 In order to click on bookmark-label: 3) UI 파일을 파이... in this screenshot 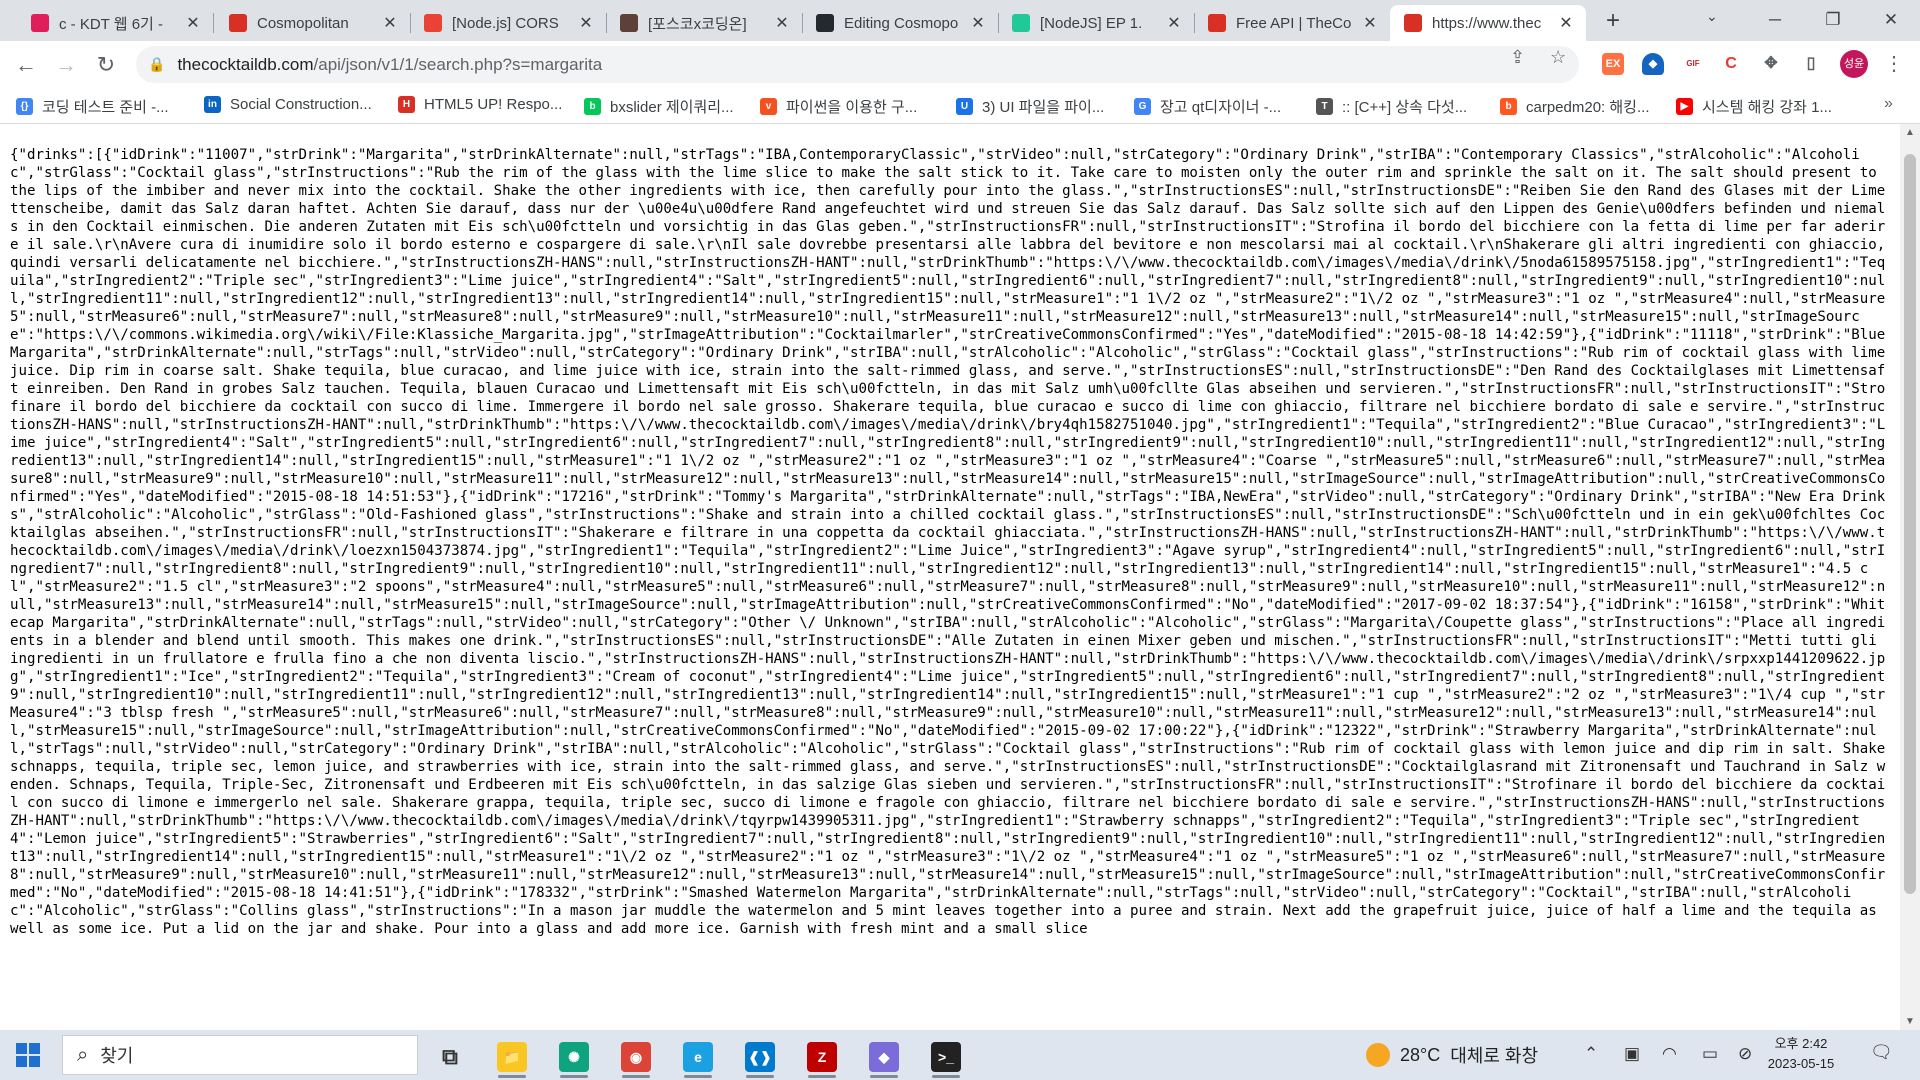, I will do `click(1043, 107)`.